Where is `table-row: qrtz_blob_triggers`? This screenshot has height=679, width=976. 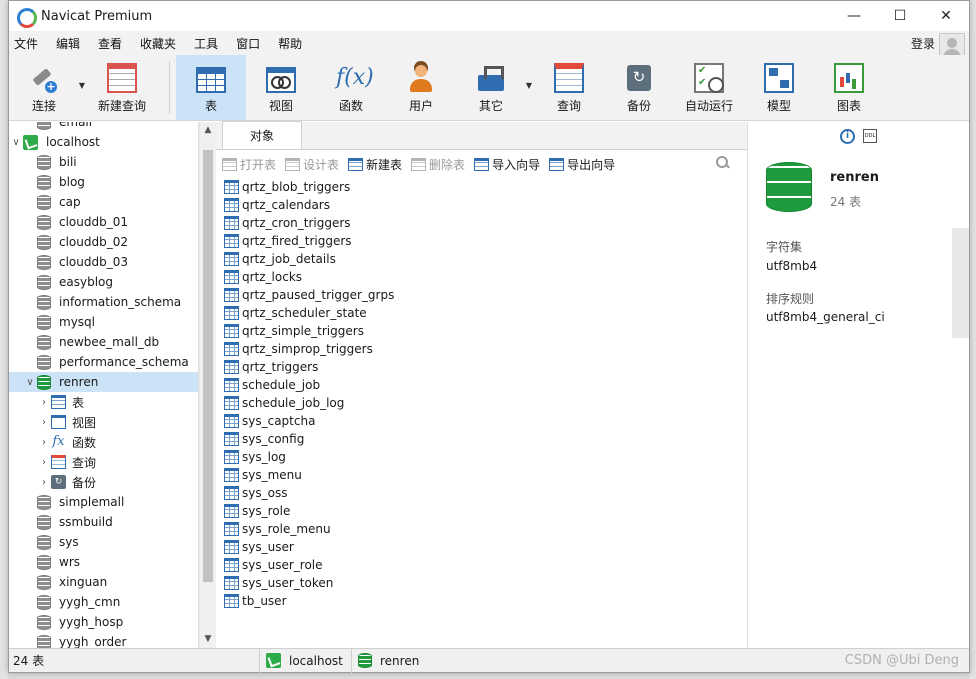
table-row: qrtz_blob_triggers is located at coordinates (485, 187).